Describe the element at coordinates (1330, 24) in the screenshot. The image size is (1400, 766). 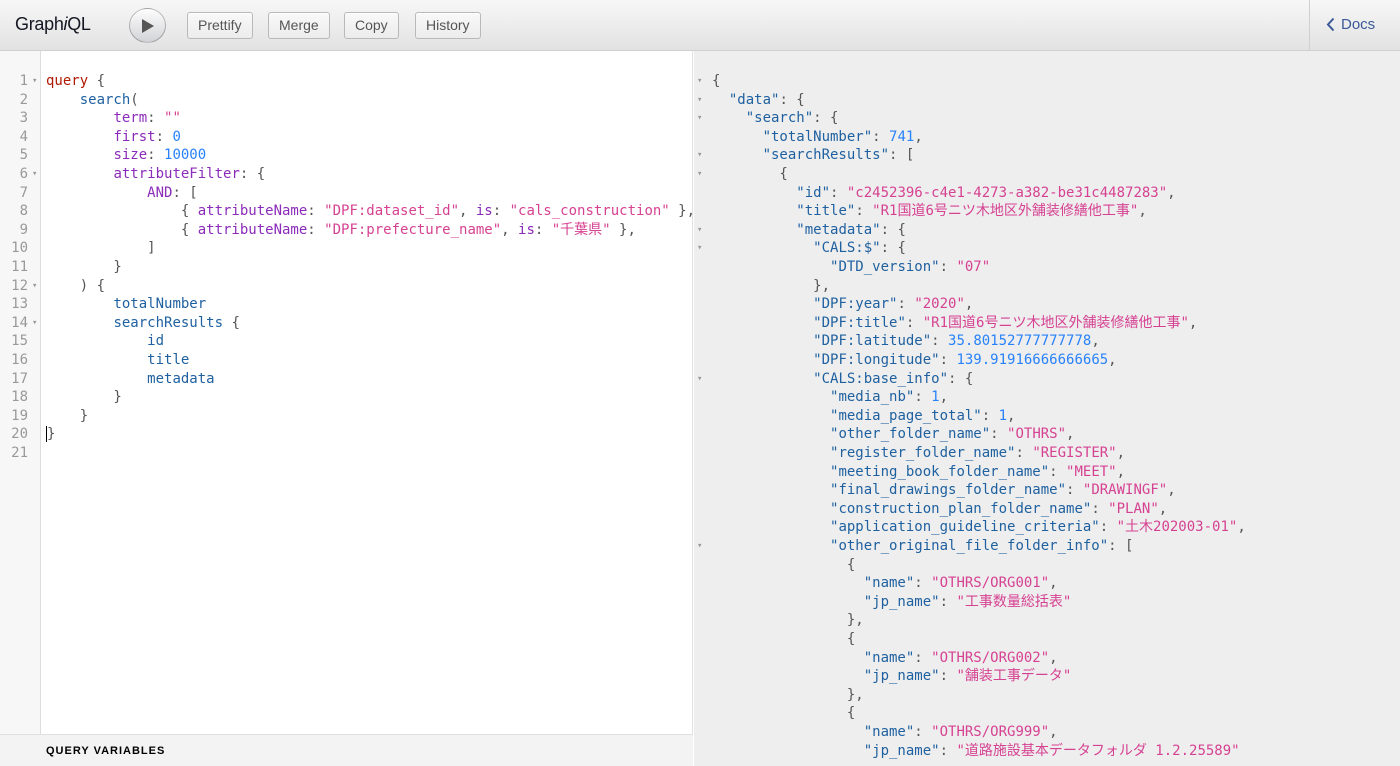
I see `chevron-left-icon` at that location.